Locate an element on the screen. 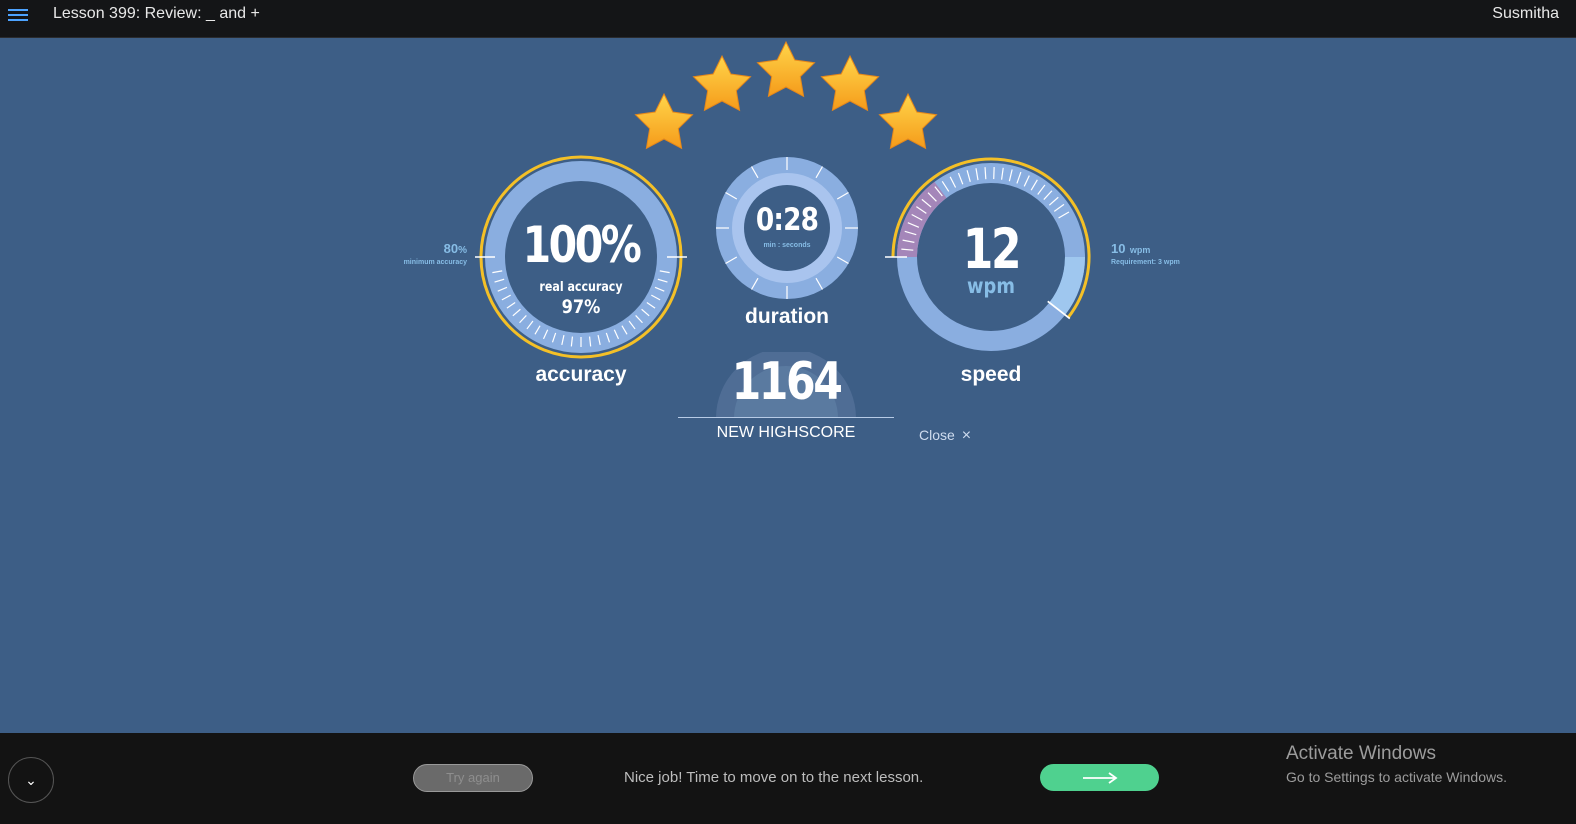 The image size is (1576, 824). speed-target-value: 10 is located at coordinates (1118, 248).